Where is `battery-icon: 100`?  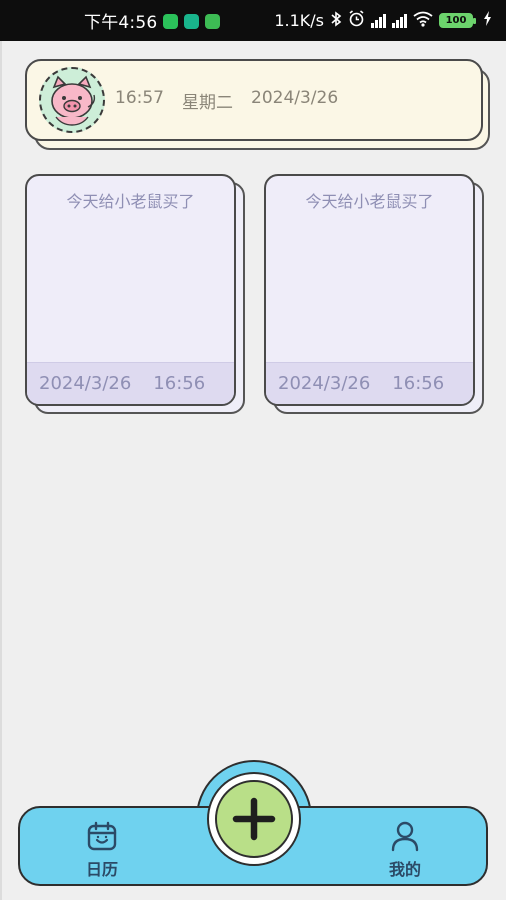 battery-icon: 100 is located at coordinates (457, 20).